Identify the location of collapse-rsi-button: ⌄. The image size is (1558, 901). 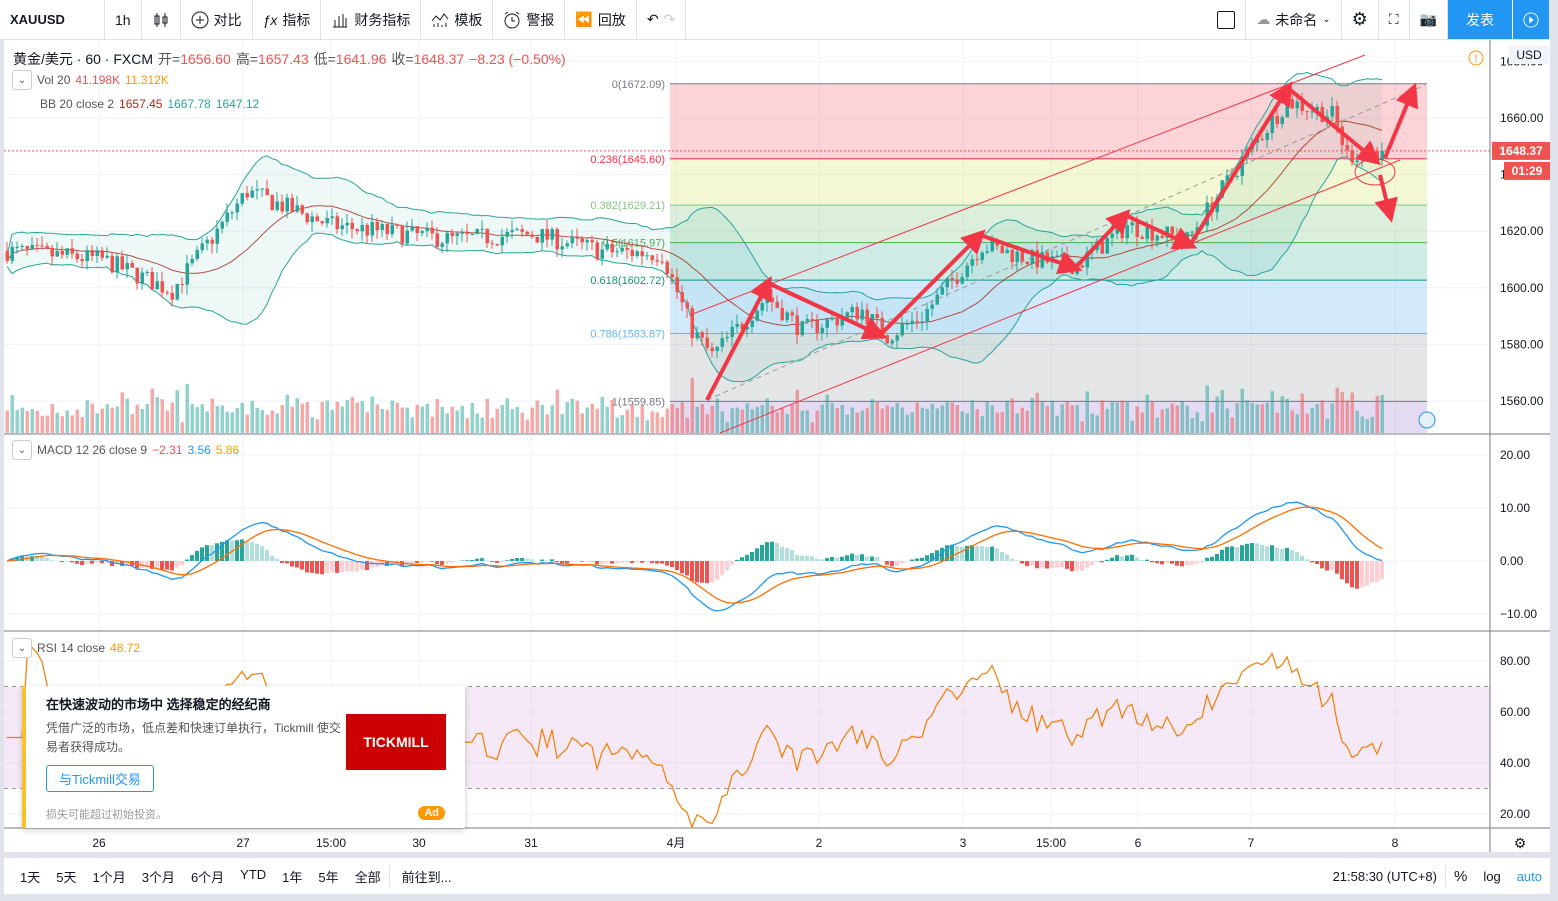
(22, 648).